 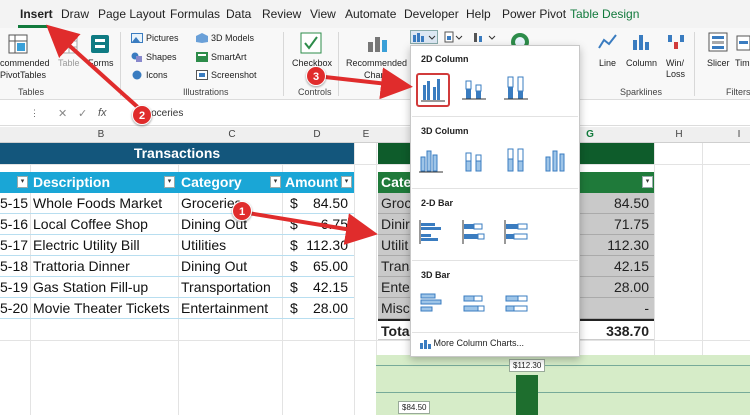 What do you see at coordinates (476, 162) in the screenshot?
I see `3d-stacked-column-option` at bounding box center [476, 162].